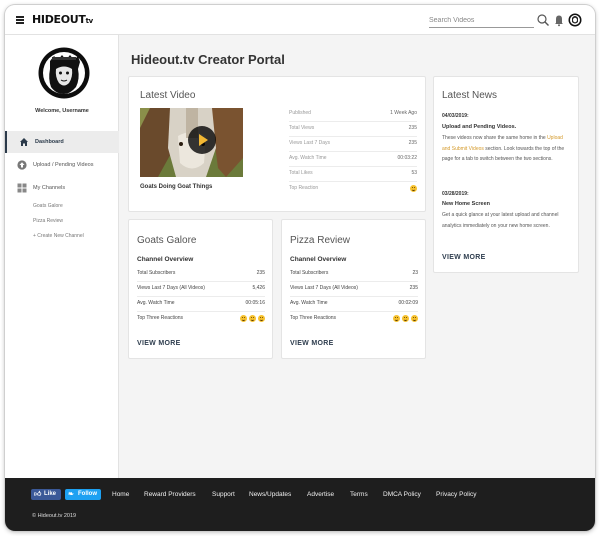 The width and height of the screenshot is (600, 536). What do you see at coordinates (20, 20) in the screenshot?
I see `hamburger-icon` at bounding box center [20, 20].